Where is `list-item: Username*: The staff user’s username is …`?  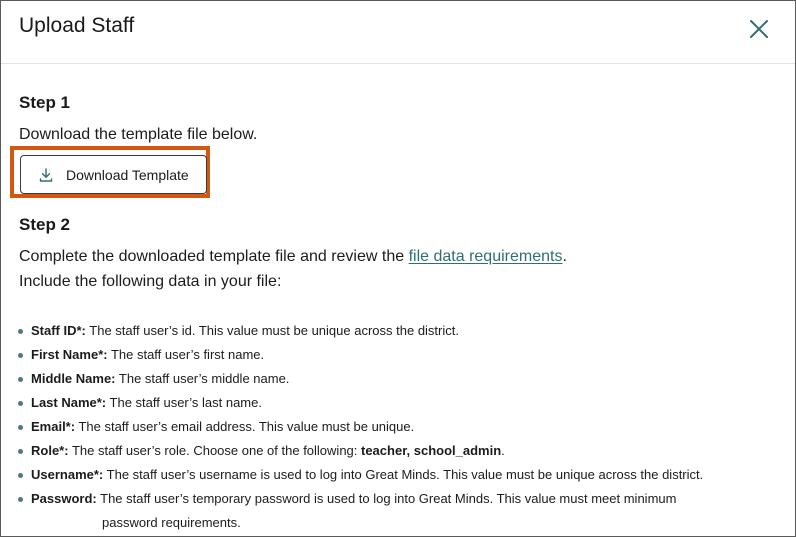 list-item: Username*: The staff user’s username is … is located at coordinates (398, 475).